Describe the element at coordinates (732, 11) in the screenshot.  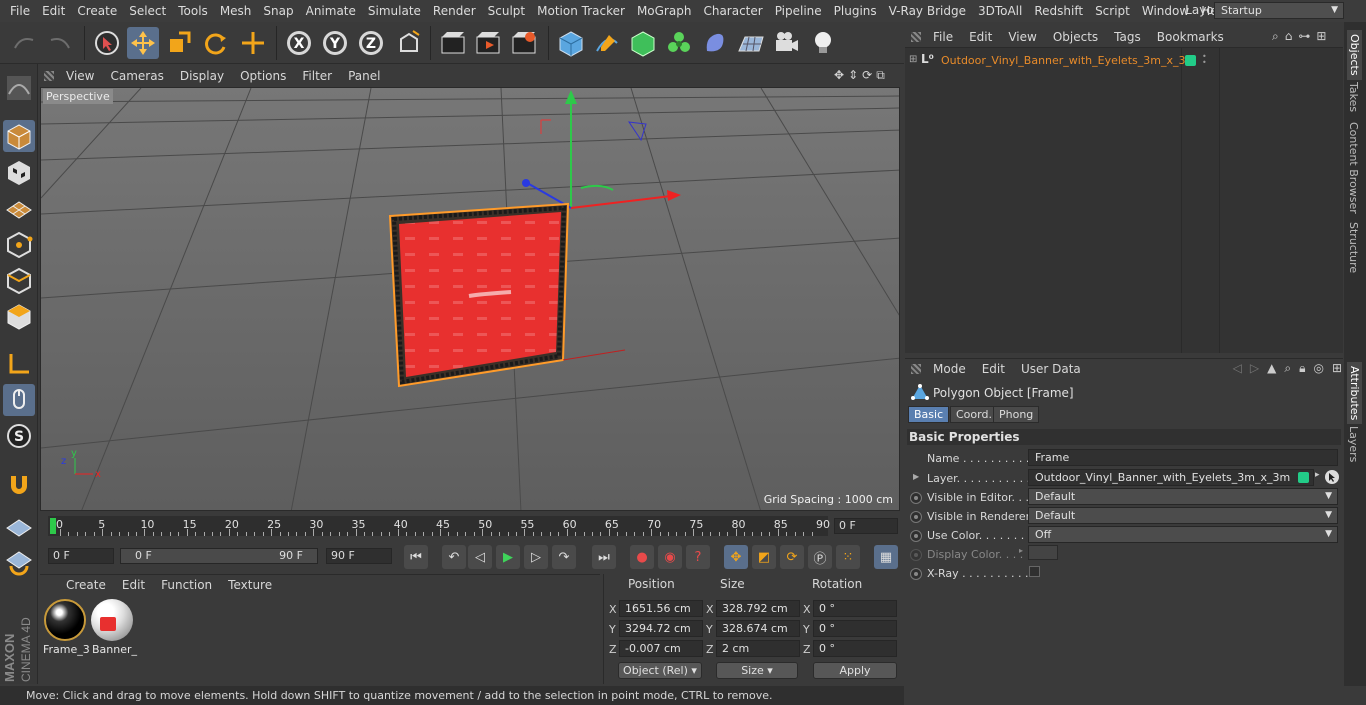
I see `menu-character: Character` at that location.